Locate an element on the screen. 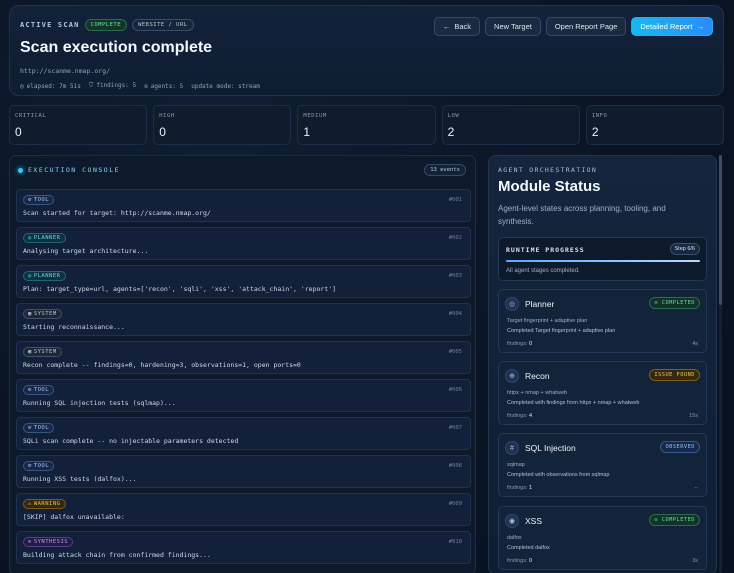  entry-tag: ⚠ WARNING is located at coordinates (44, 504).